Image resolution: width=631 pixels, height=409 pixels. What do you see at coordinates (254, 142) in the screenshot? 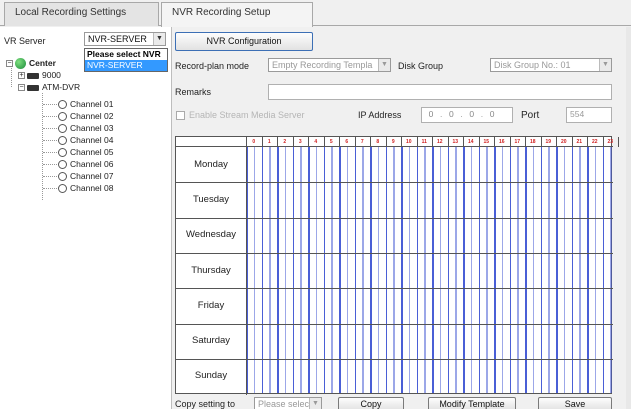
I see `hour-label: 0` at bounding box center [254, 142].